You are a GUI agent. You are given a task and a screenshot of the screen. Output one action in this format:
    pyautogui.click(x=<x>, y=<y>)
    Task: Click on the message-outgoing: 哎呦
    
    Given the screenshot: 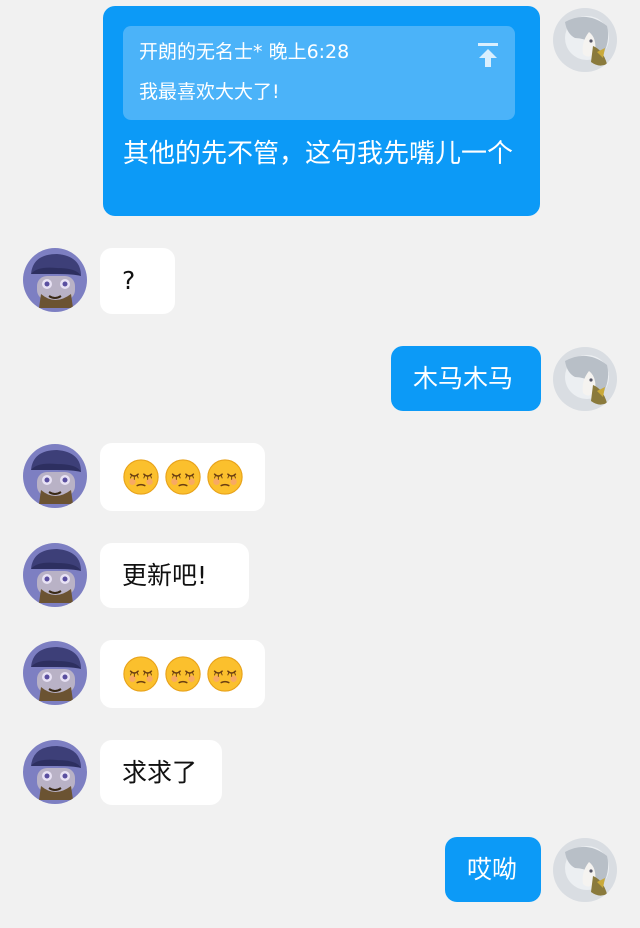 What is the action you would take?
    pyautogui.click(x=320, y=870)
    